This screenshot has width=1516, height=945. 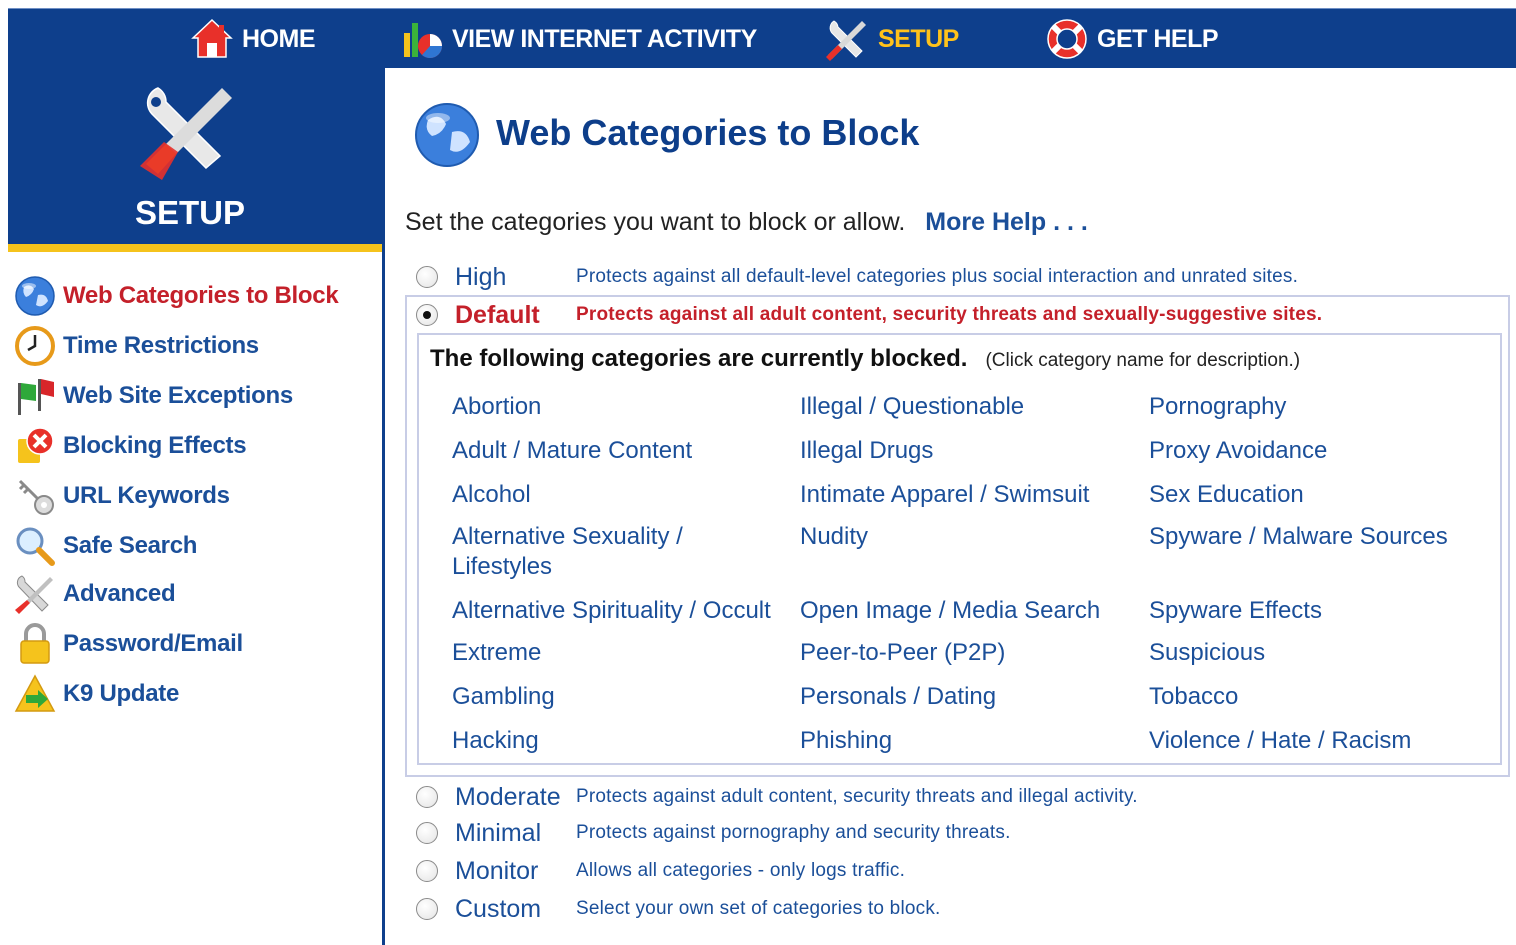 I want to click on radio-minimal, so click(x=427, y=833).